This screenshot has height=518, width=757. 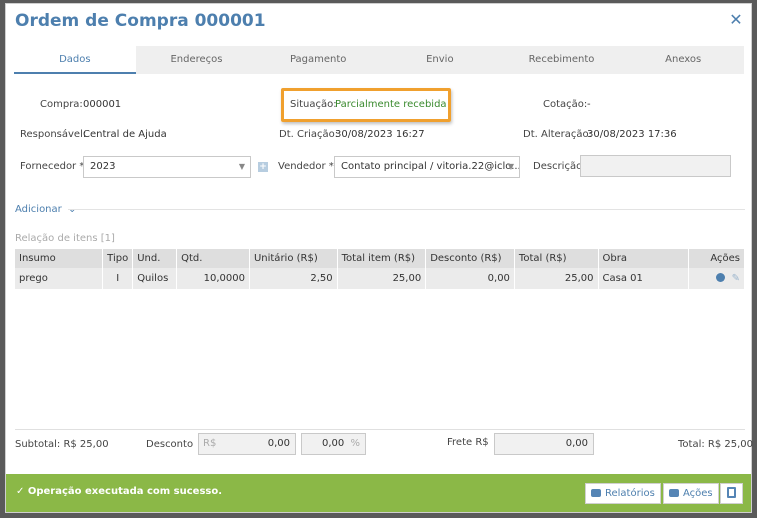 I want to click on divider, so click(x=406, y=209).